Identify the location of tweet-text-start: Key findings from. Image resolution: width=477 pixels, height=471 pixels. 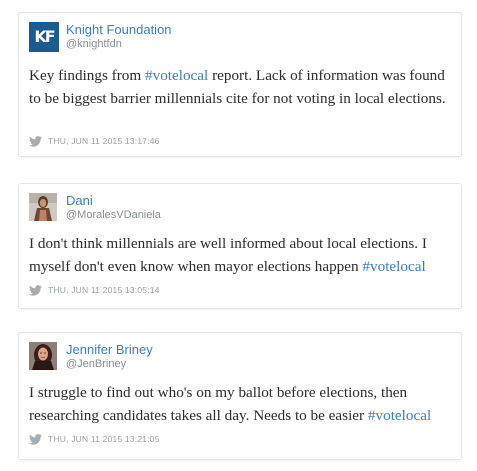
(87, 75).